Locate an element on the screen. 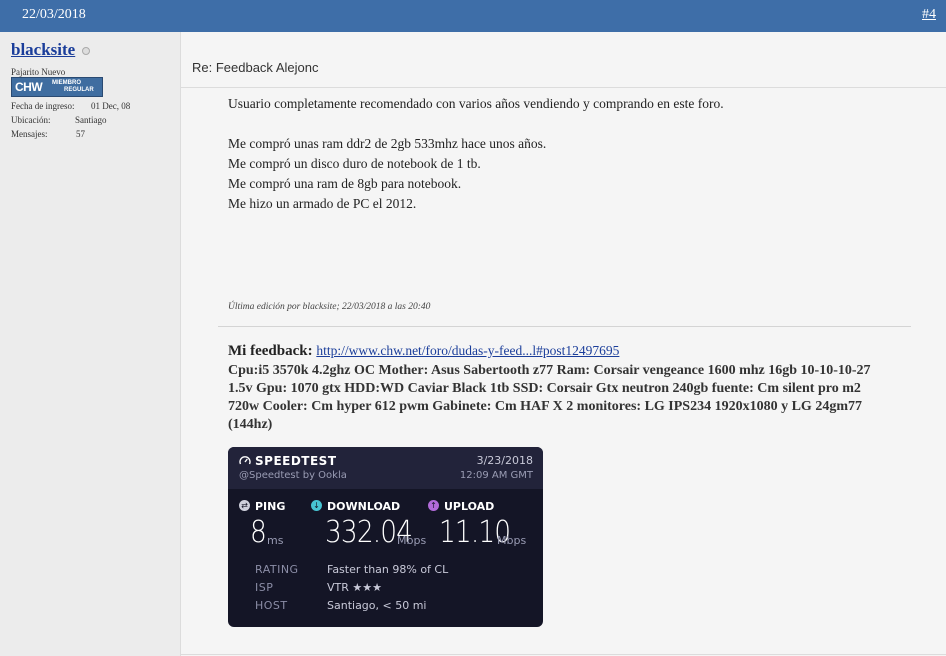 The width and height of the screenshot is (946, 656). isp-label: ISP is located at coordinates (264, 587).